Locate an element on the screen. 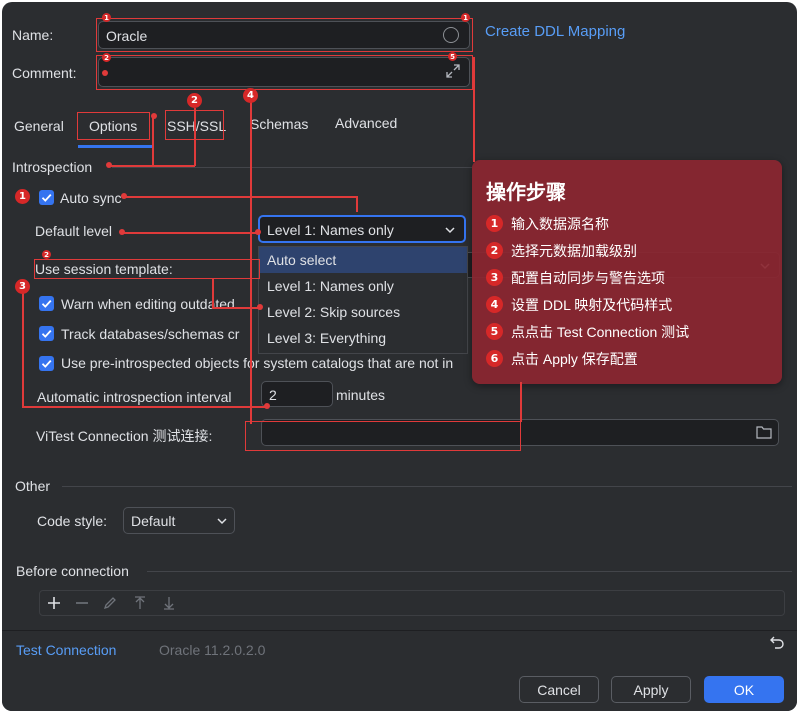  interval-label: Automatic introspection interval is located at coordinates (134, 397).